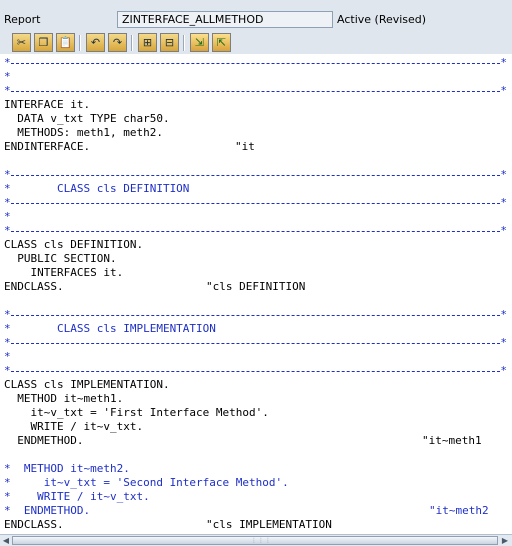 The image size is (512, 546). I want to click on comment-line: * CLASS cls DEFINITION, so click(97, 188).